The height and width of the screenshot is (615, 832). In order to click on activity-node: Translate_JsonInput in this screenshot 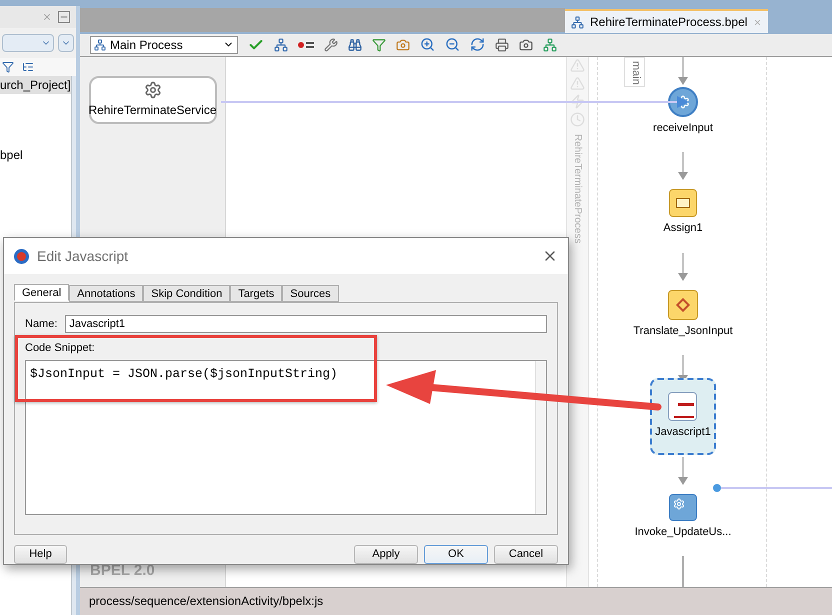, I will do `click(683, 315)`.